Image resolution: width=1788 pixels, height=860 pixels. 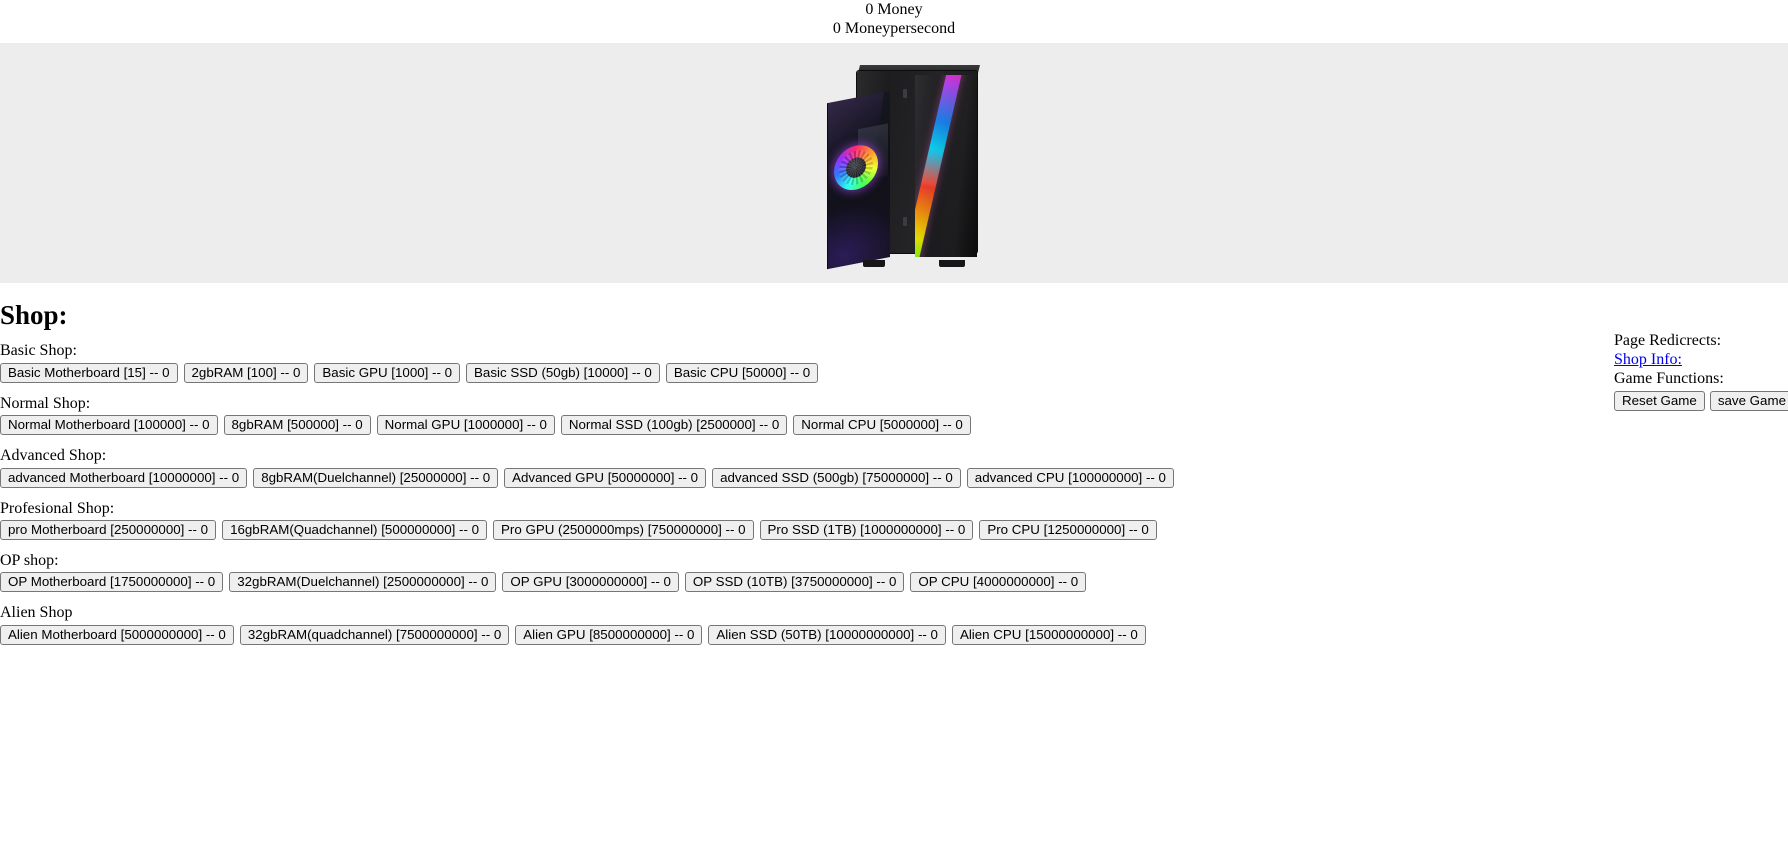 I want to click on shop-item-button: Normal Motherboard [100000] -- 0, so click(x=109, y=425).